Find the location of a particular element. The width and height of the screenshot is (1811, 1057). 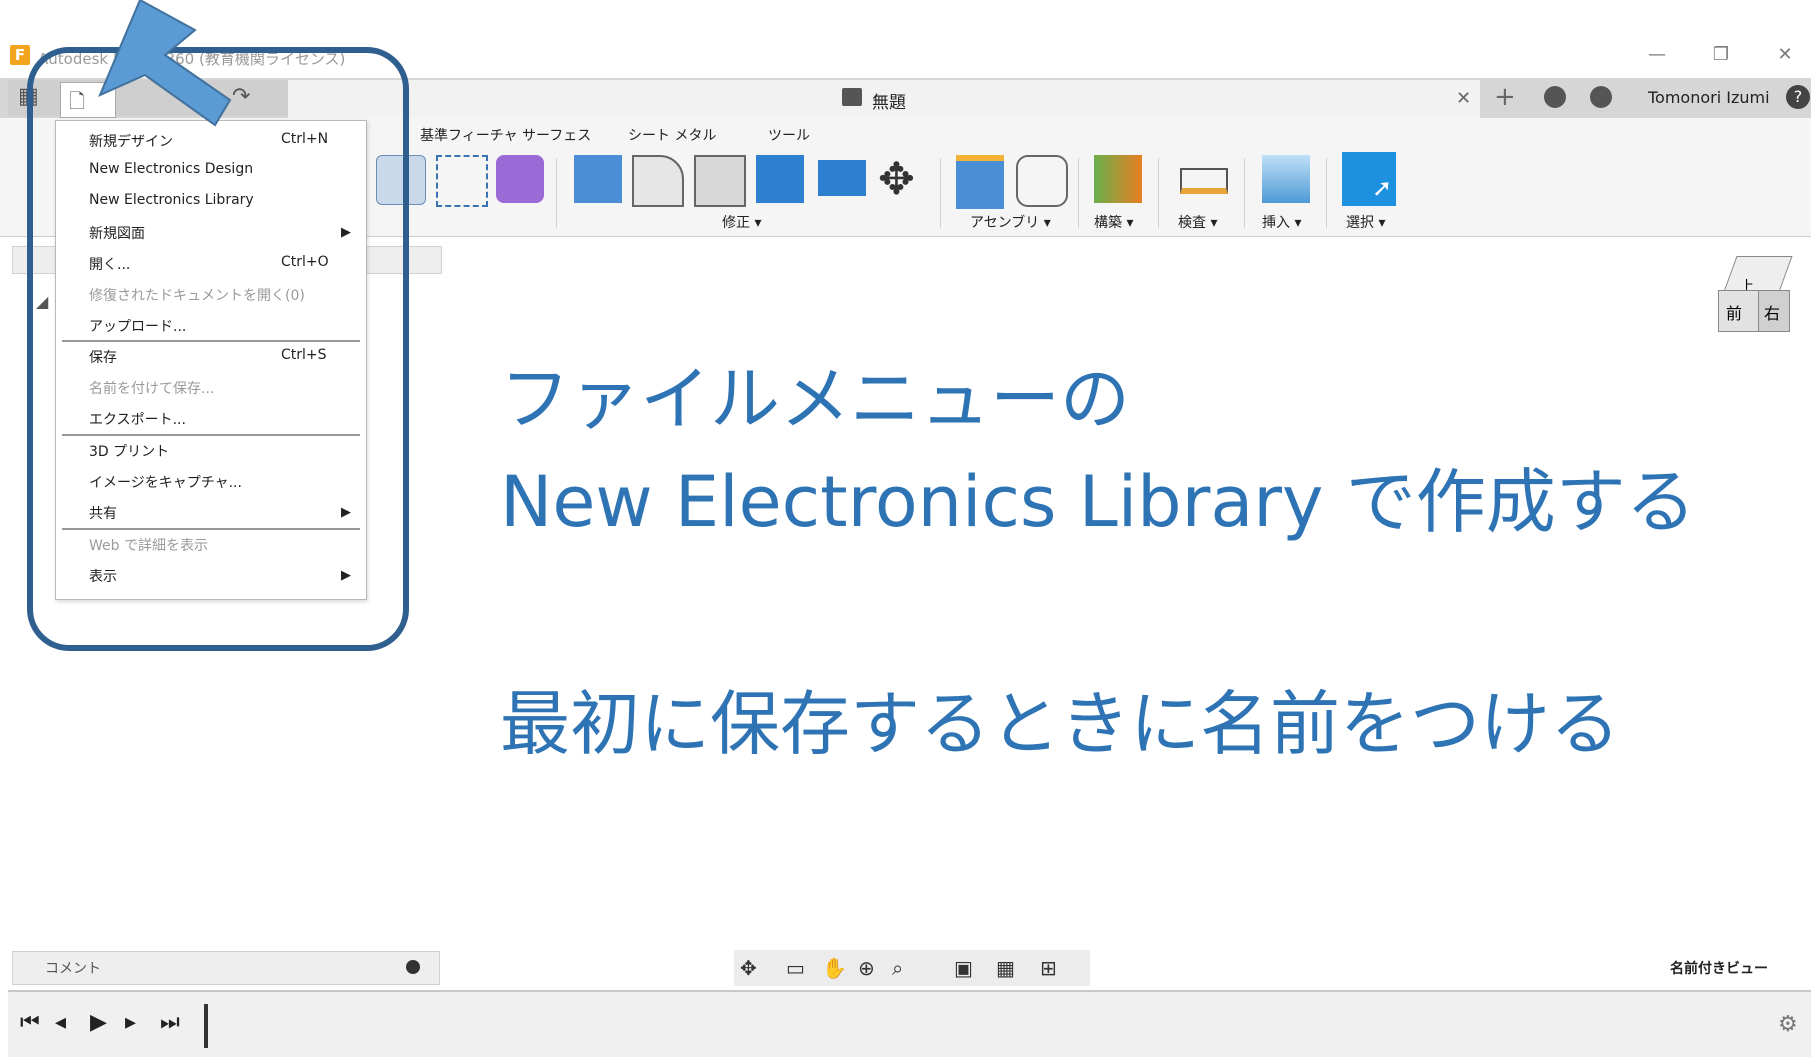

offset-face-icon is located at coordinates (842, 178).